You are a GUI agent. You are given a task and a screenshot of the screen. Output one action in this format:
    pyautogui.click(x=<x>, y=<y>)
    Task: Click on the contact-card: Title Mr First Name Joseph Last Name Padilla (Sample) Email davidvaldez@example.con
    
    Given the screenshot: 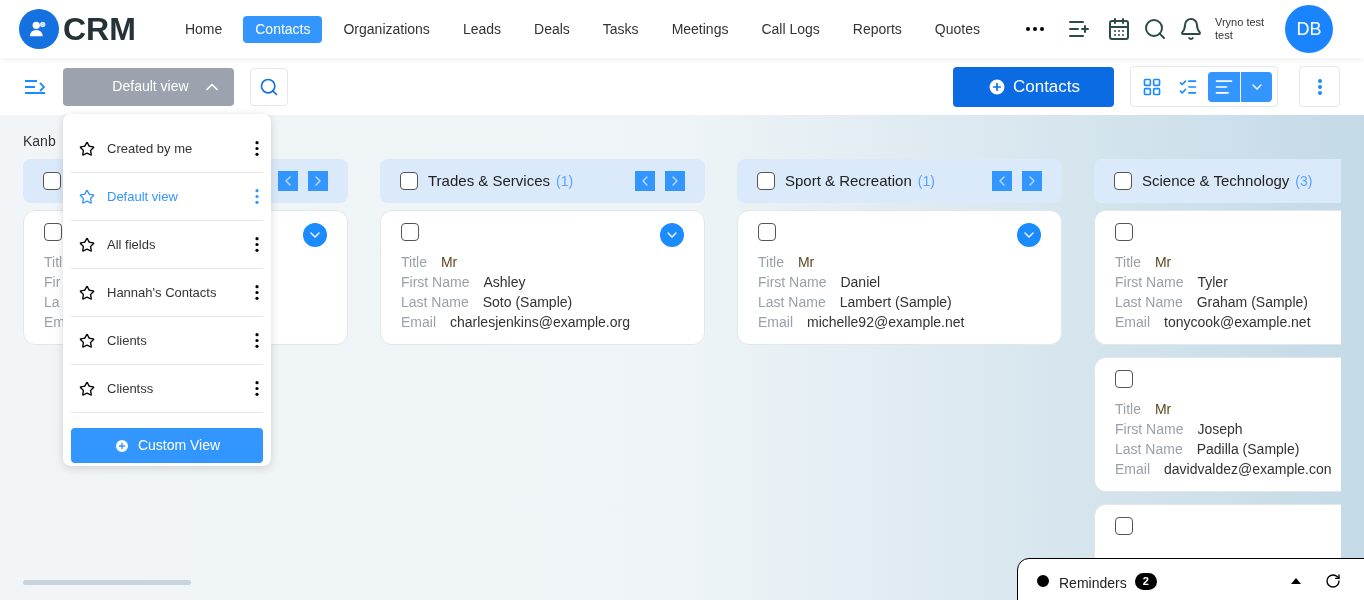 What is the action you would take?
    pyautogui.click(x=1217, y=424)
    